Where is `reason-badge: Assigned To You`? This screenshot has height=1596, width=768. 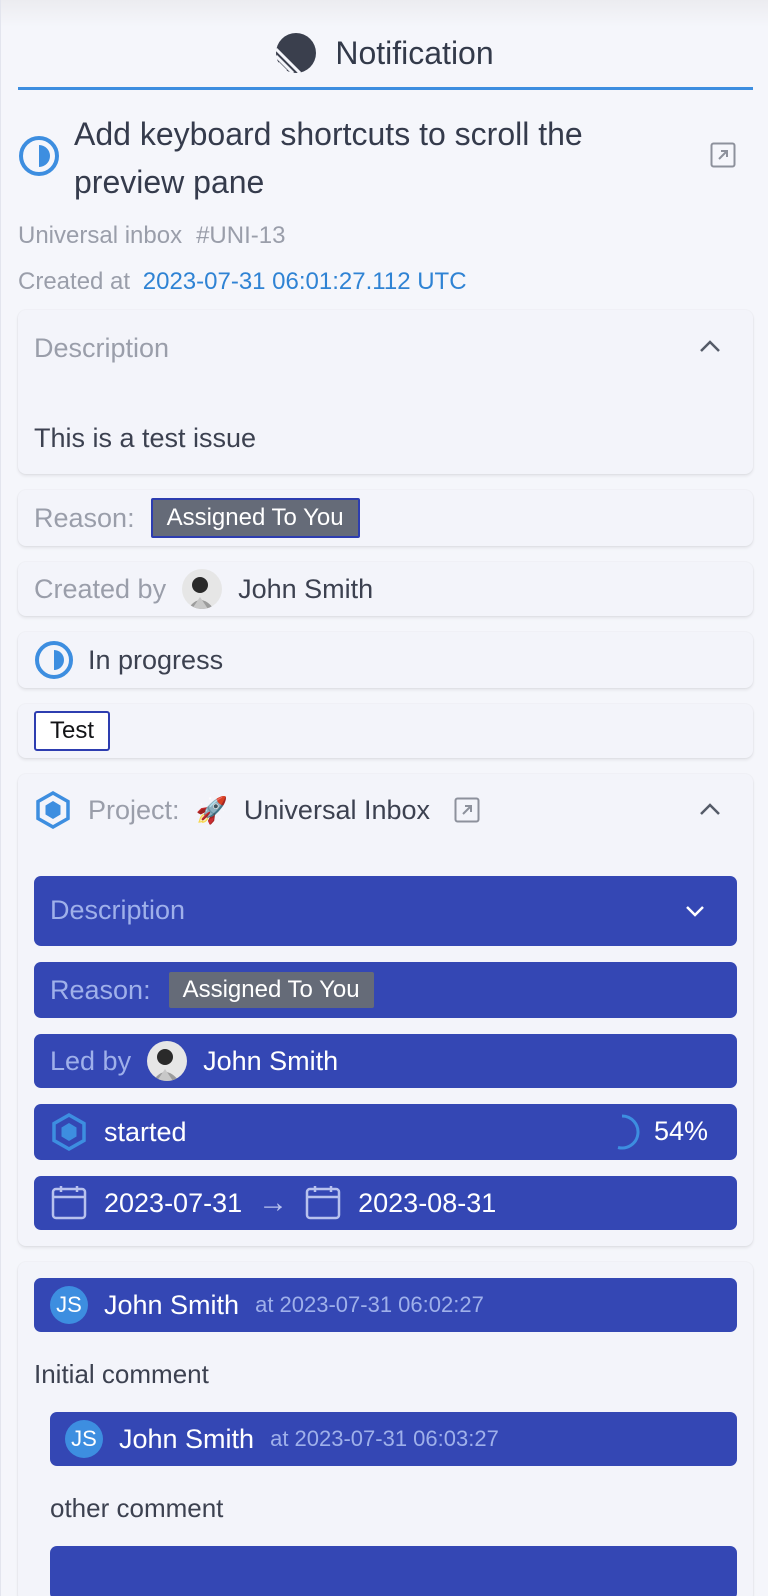 reason-badge: Assigned To You is located at coordinates (255, 518).